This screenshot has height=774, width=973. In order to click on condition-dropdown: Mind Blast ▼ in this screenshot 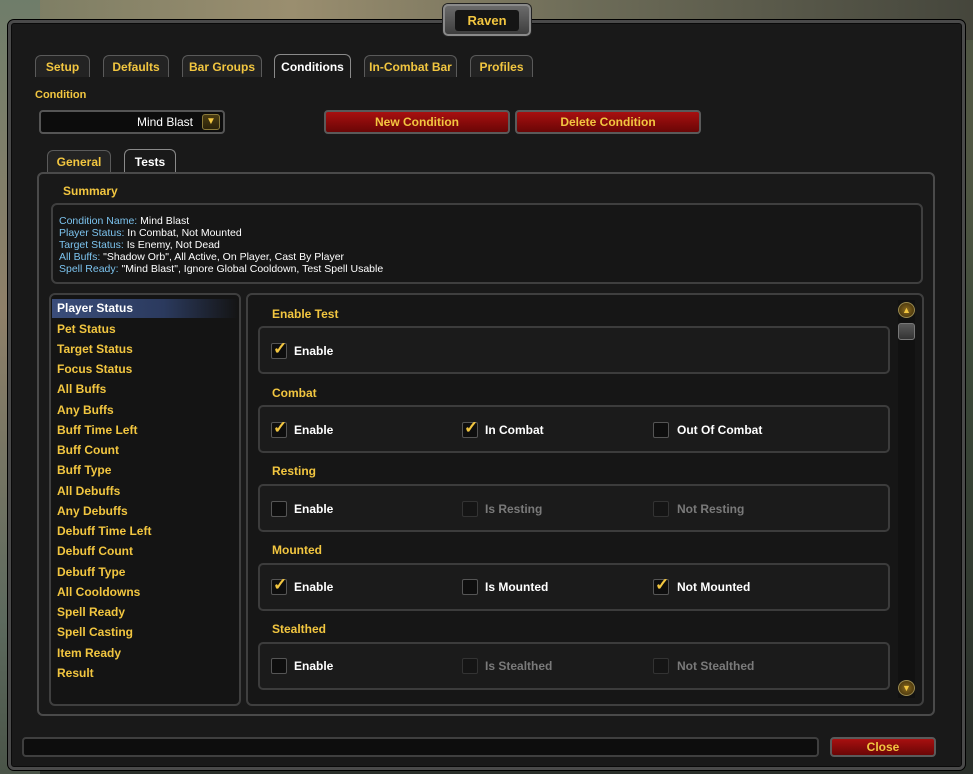, I will do `click(132, 122)`.